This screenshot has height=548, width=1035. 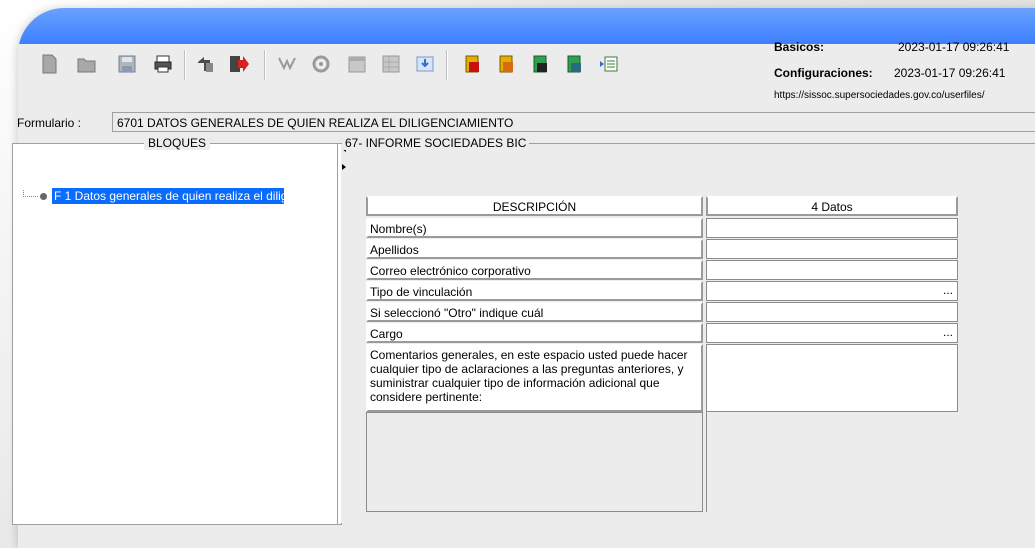 I want to click on tree-connector, so click(x=30, y=193).